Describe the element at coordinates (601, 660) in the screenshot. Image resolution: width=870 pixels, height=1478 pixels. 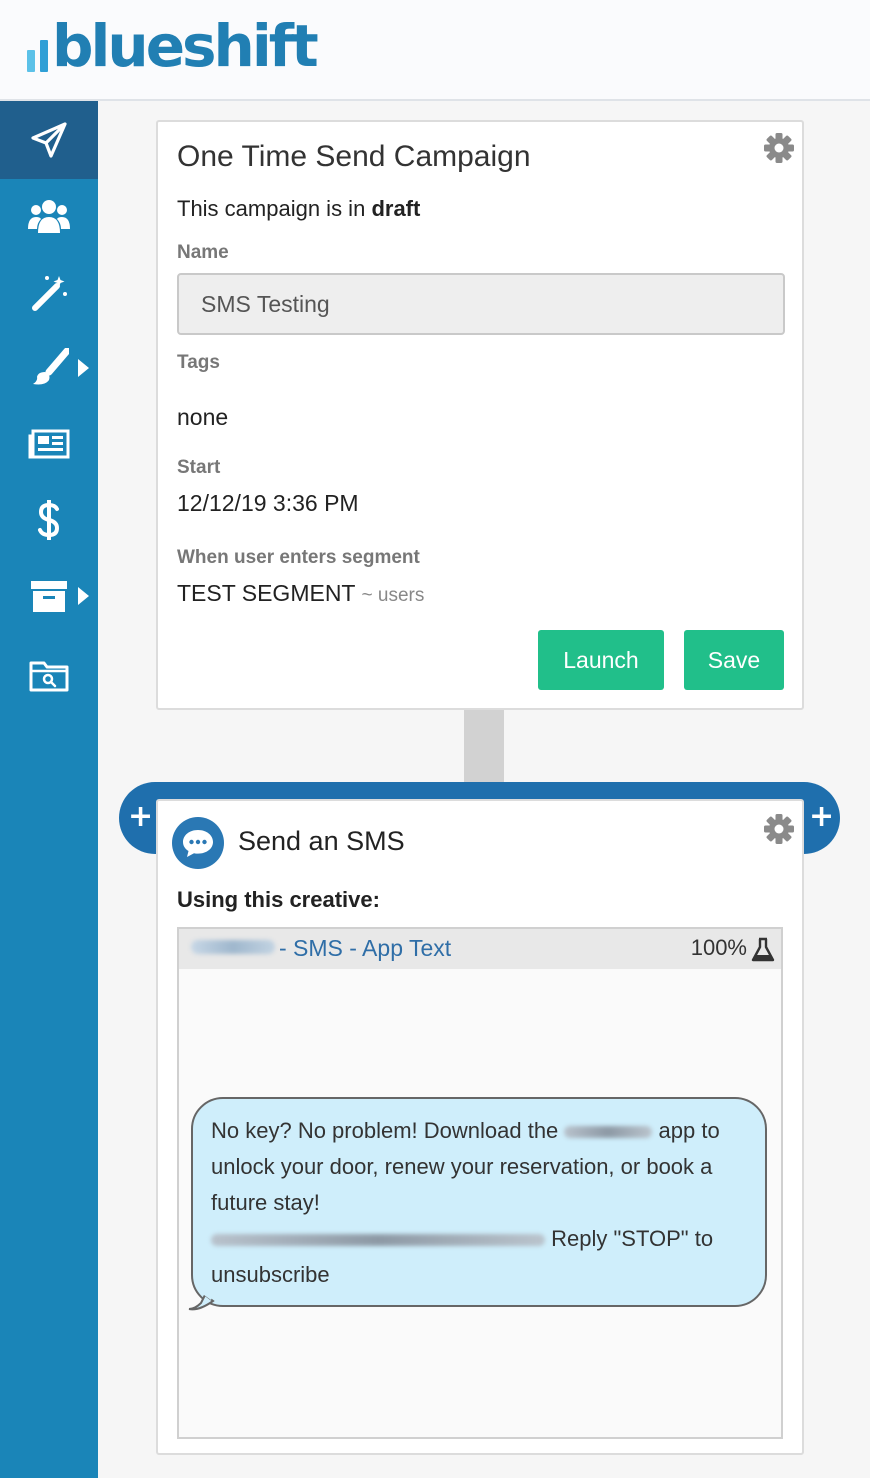
I see `launch-button: Launch` at that location.